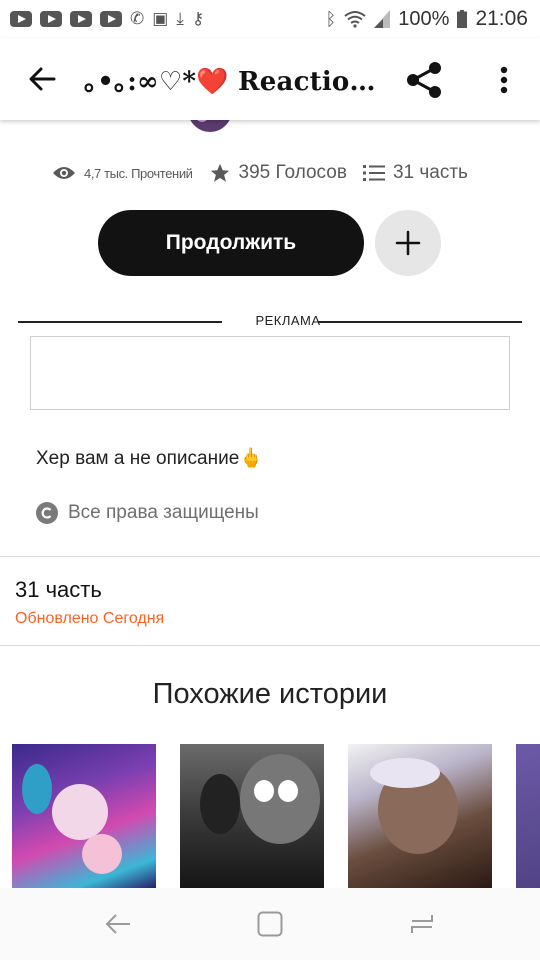 The width and height of the screenshot is (540, 960). I want to click on plus-icon, so click(408, 243).